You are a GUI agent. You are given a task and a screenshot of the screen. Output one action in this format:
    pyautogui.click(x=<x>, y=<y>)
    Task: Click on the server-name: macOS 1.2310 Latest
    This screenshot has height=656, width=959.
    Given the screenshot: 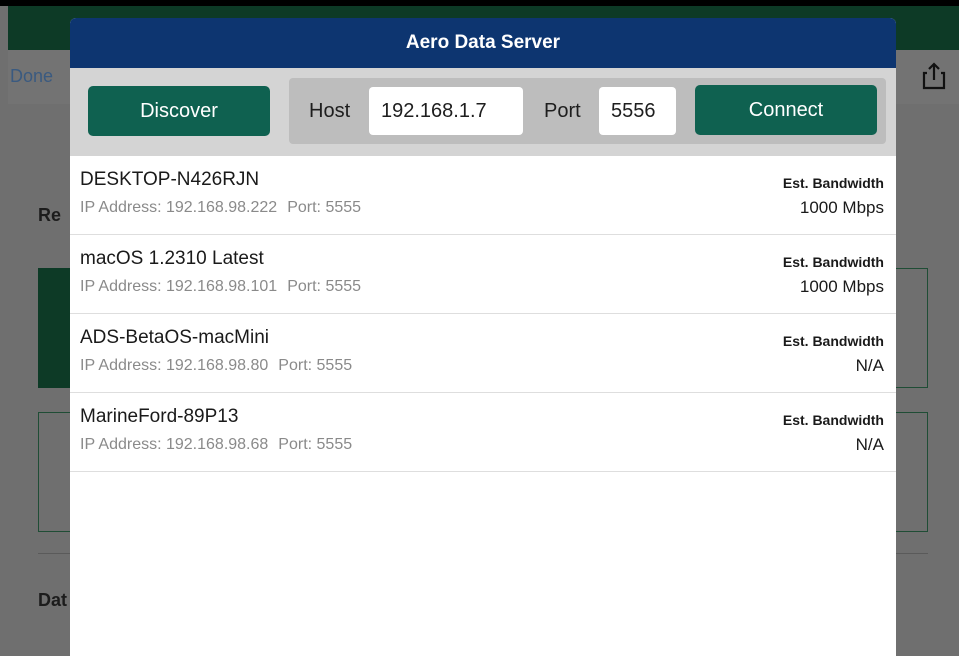 What is the action you would take?
    pyautogui.click(x=172, y=258)
    